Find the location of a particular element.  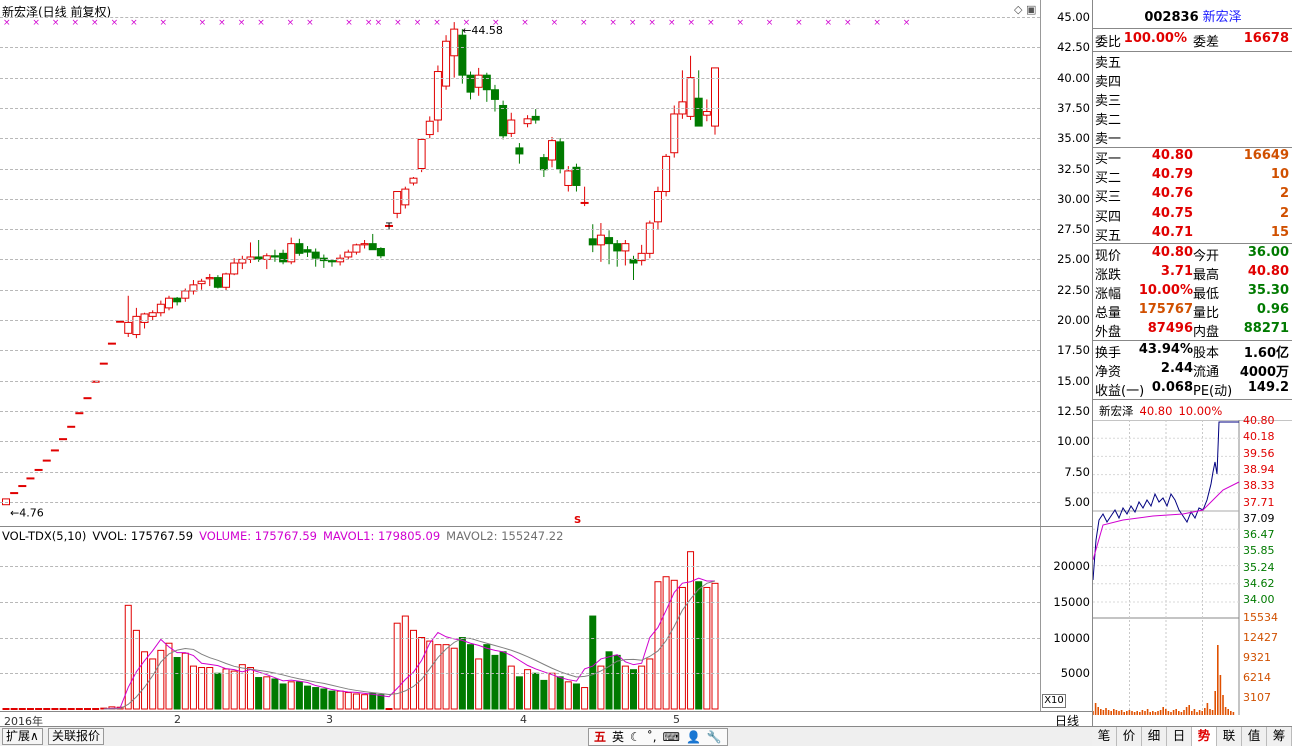

buy-price: 40.76 is located at coordinates (1172, 194).